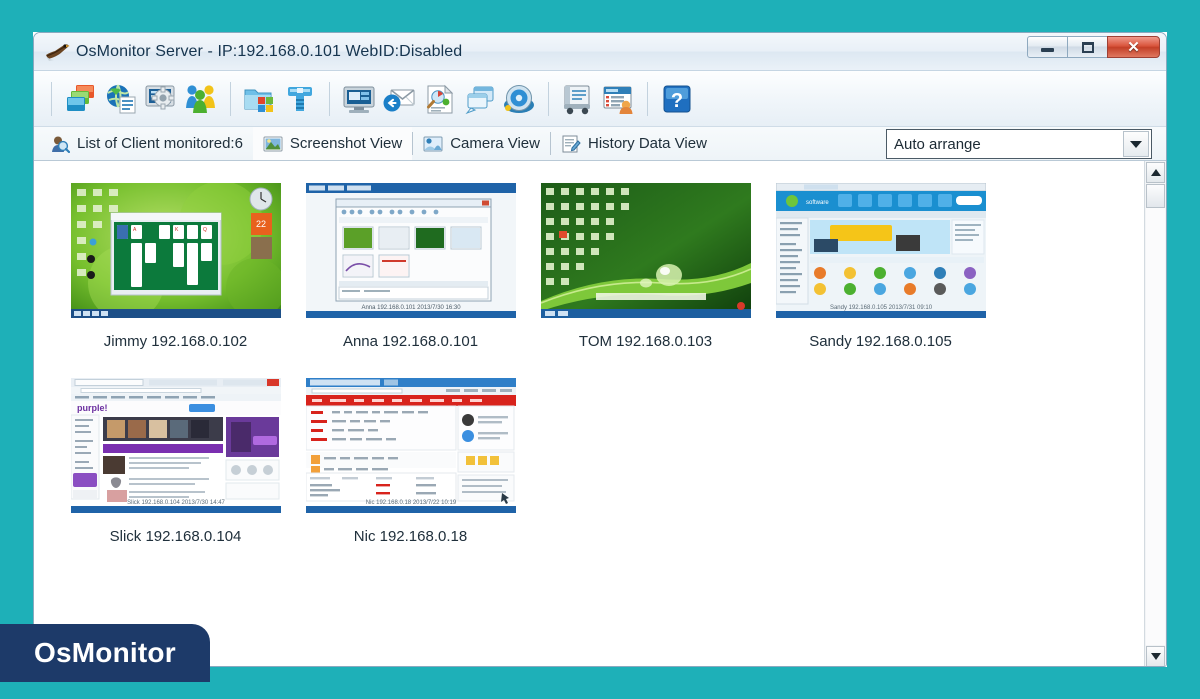  I want to click on screen-label: TOM 192.168.0.103, so click(645, 341).